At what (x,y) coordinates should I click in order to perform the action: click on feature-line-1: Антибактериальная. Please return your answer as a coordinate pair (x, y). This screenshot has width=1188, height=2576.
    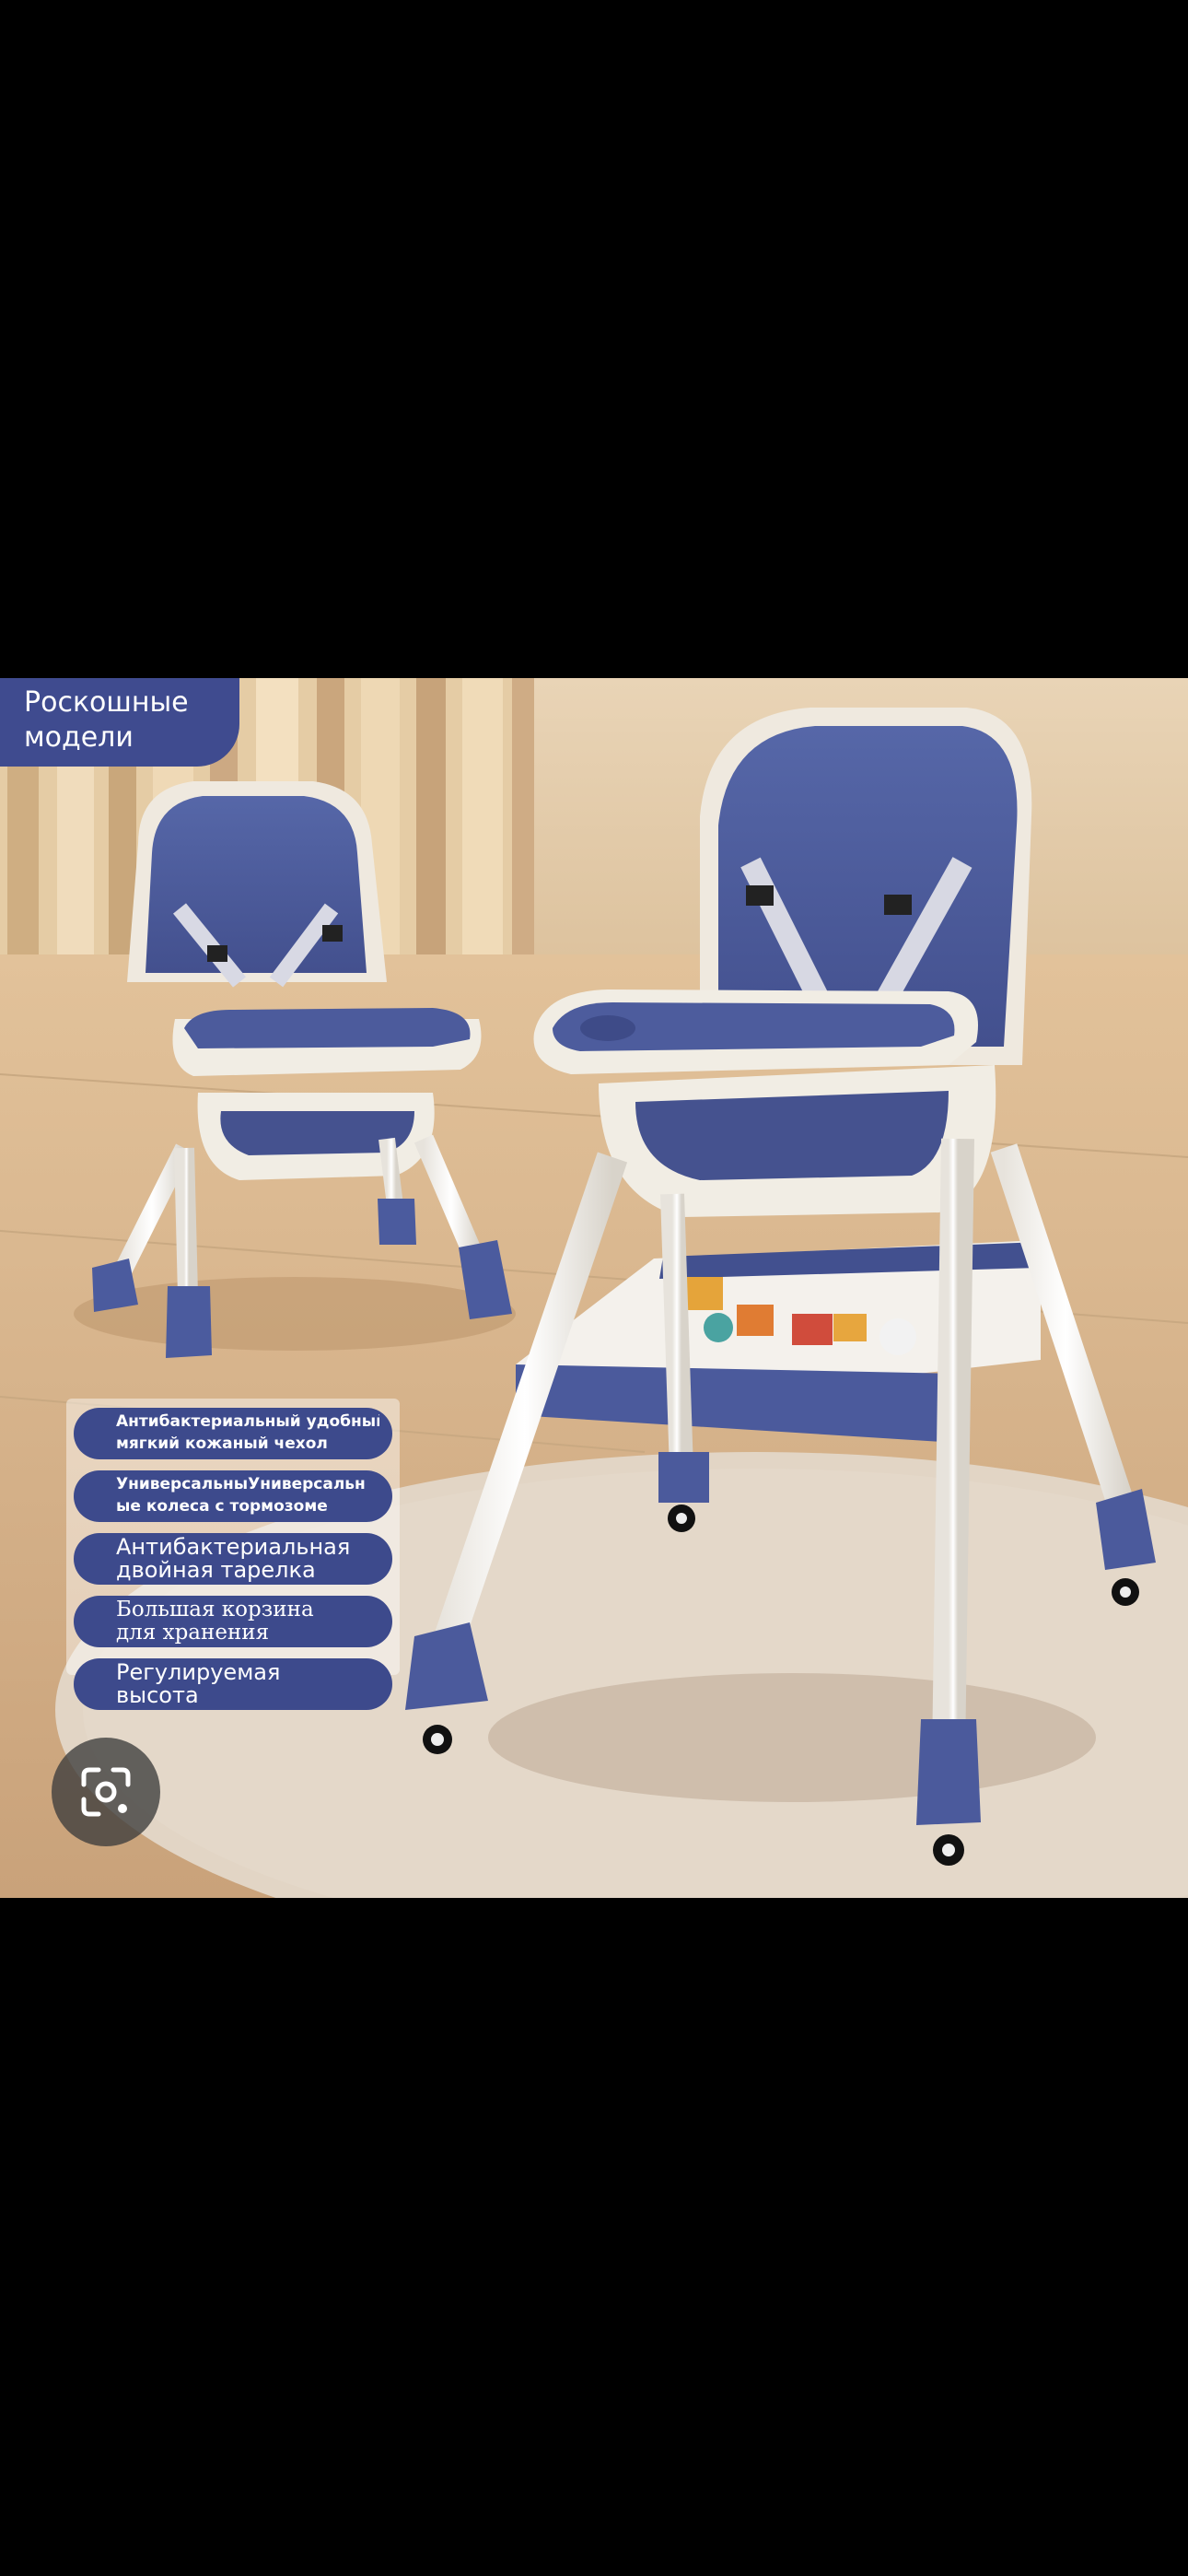
    Looking at the image, I should click on (233, 1547).